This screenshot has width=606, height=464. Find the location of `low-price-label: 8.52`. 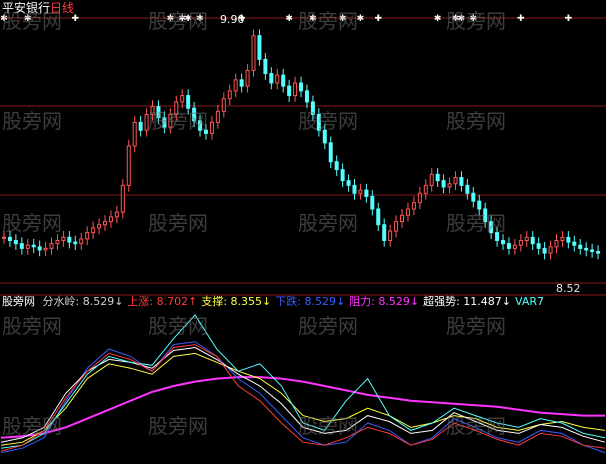

low-price-label: 8.52 is located at coordinates (568, 288).